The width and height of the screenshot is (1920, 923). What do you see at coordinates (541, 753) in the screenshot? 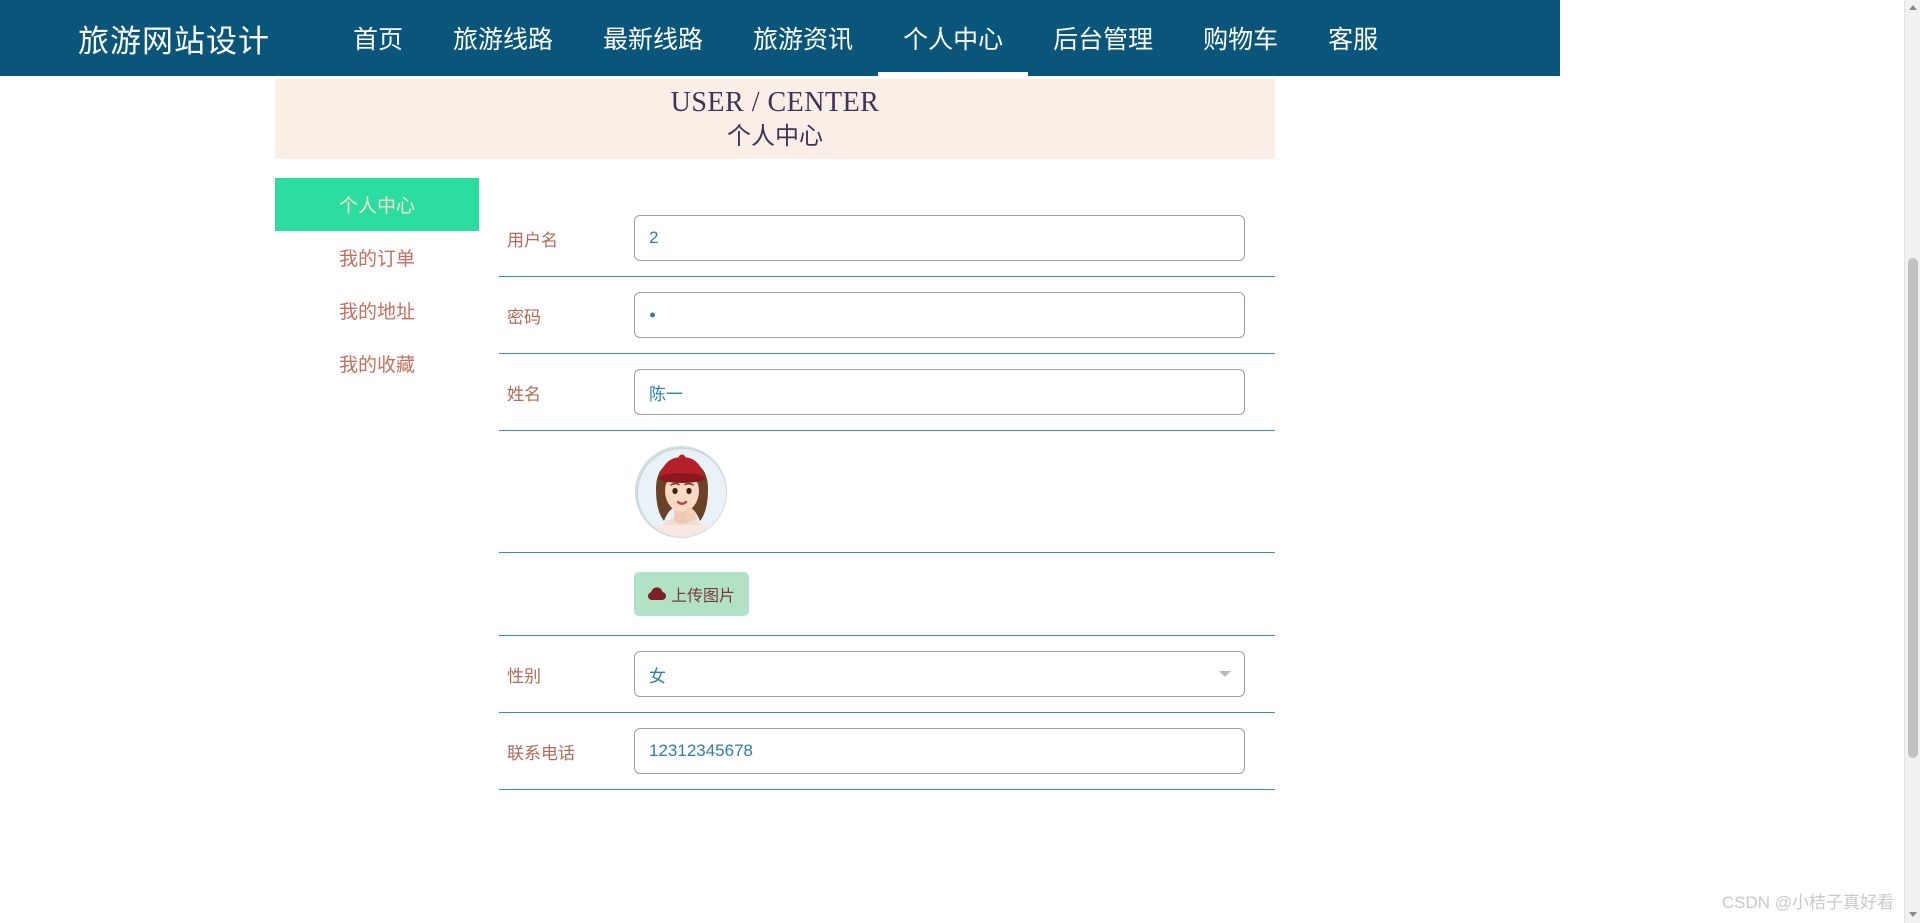
I see `label-phone: 联系电话` at bounding box center [541, 753].